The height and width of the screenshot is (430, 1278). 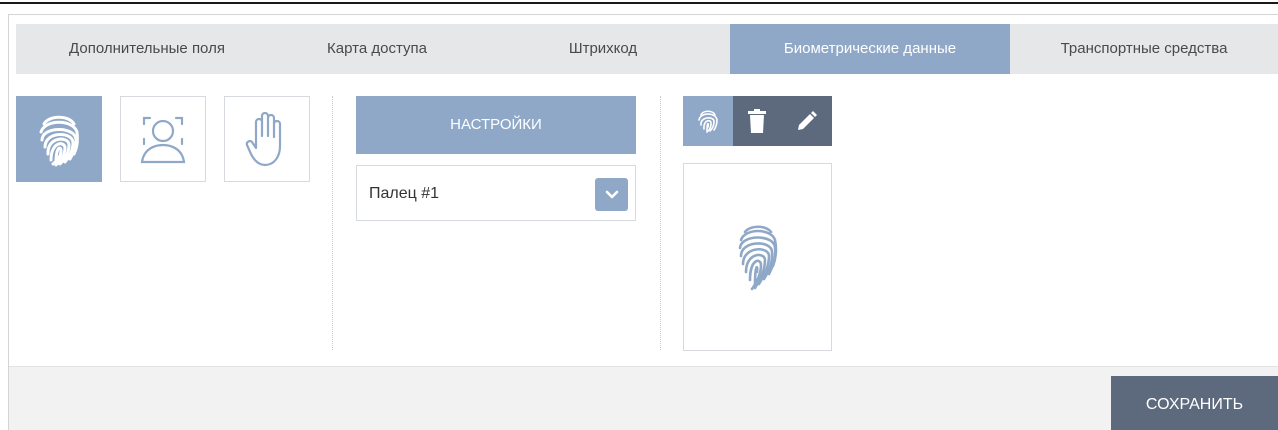 What do you see at coordinates (263, 139) in the screenshot?
I see `palm-icon` at bounding box center [263, 139].